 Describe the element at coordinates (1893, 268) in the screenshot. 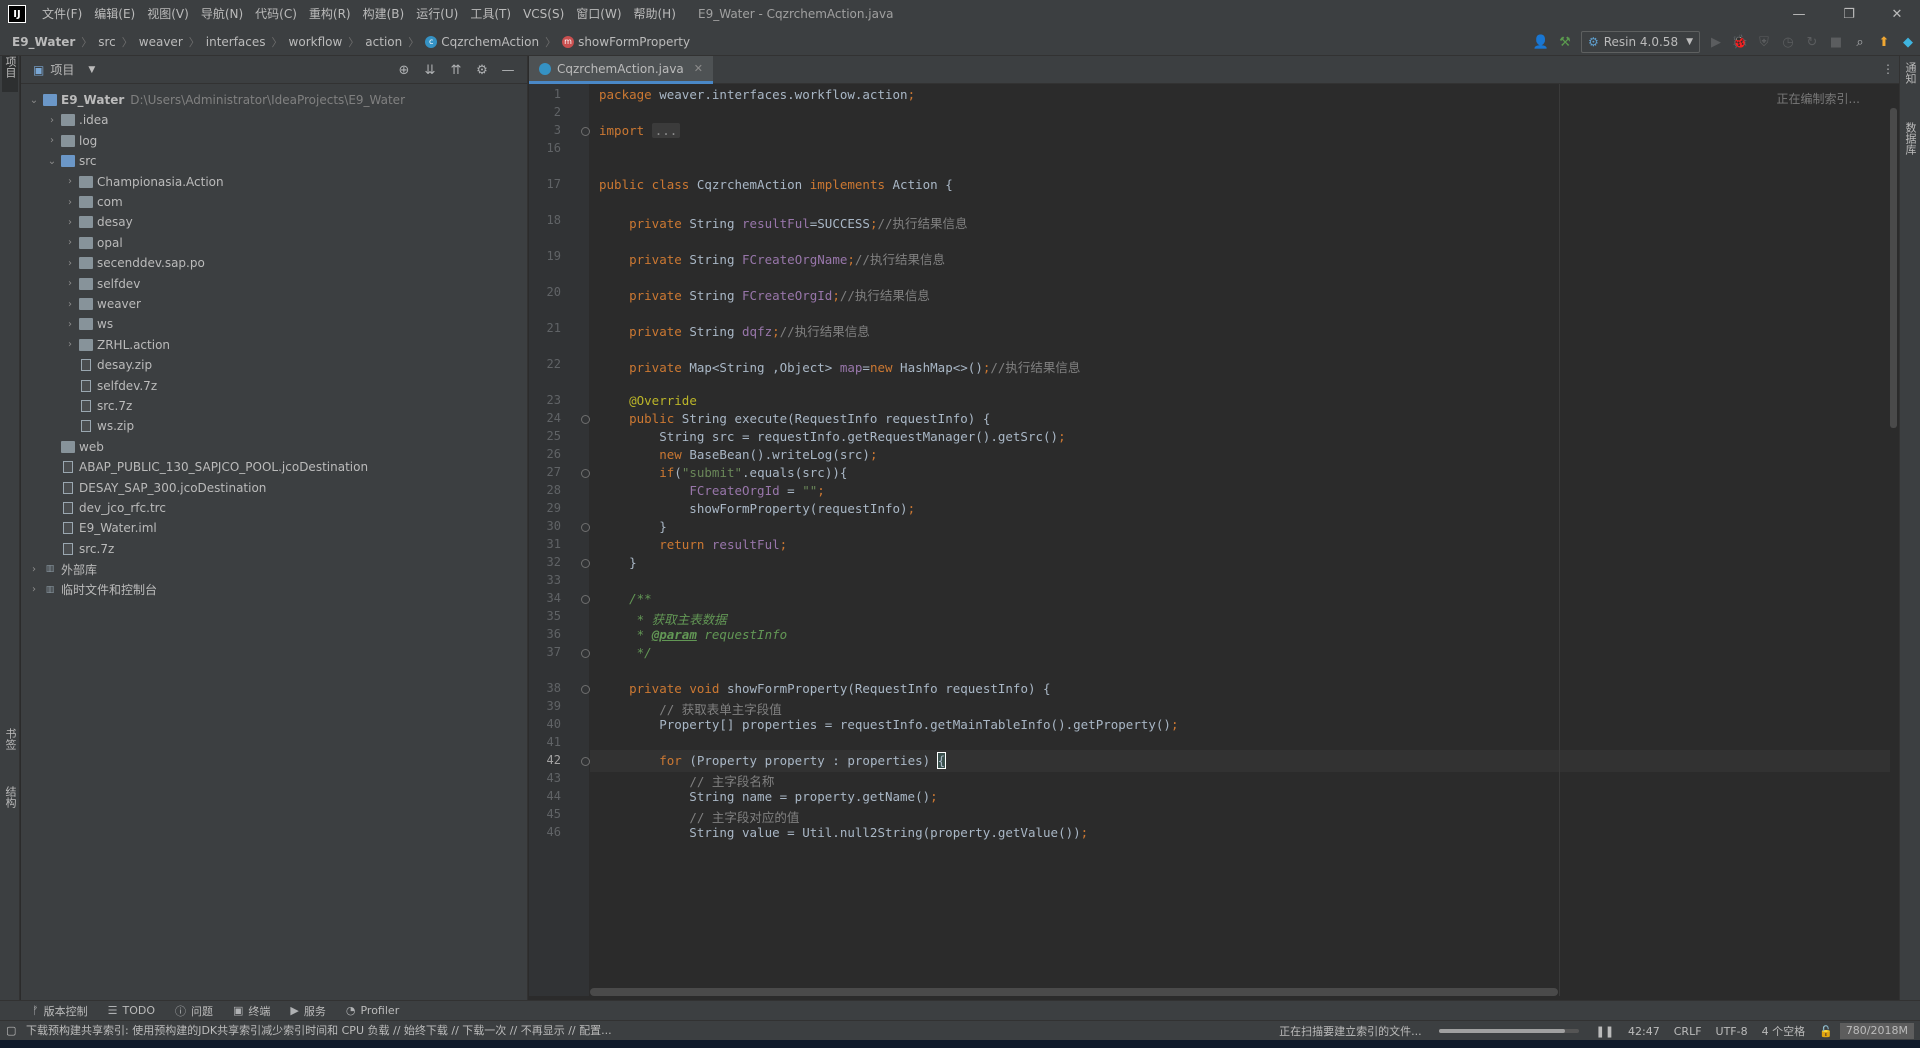

I see `vertical-scrollbar` at that location.